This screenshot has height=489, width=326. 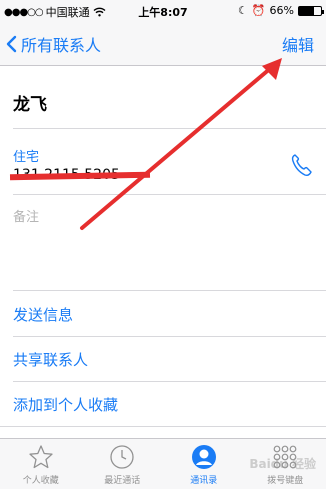 What do you see at coordinates (65, 404) in the screenshot?
I see `add-favorite-button: 添加到个人收藏` at bounding box center [65, 404].